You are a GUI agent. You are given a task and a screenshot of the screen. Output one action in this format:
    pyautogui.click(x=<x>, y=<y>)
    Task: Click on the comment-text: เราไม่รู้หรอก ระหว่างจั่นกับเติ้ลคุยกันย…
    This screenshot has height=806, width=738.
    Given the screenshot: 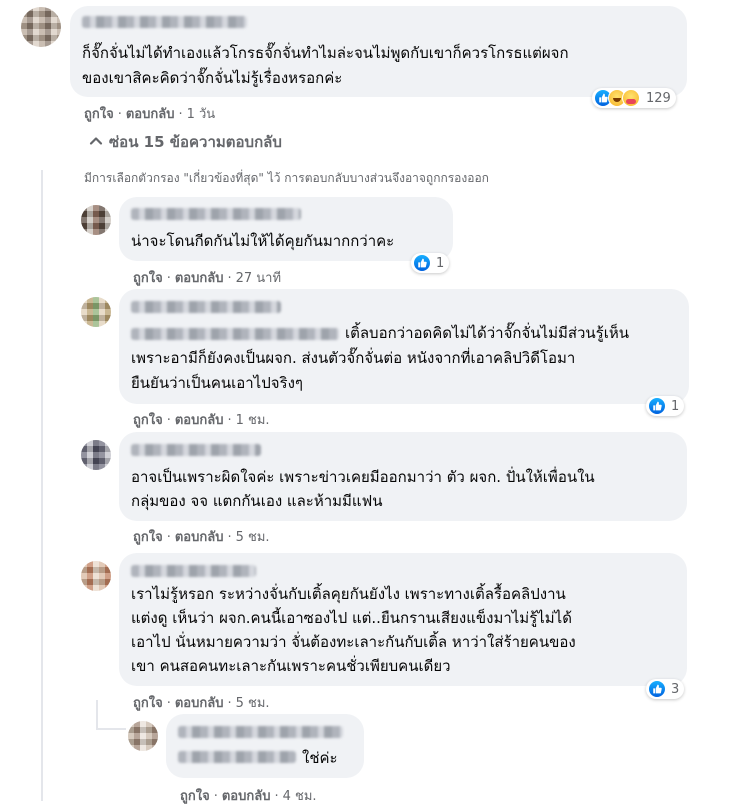 What is the action you would take?
    pyautogui.click(x=348, y=594)
    